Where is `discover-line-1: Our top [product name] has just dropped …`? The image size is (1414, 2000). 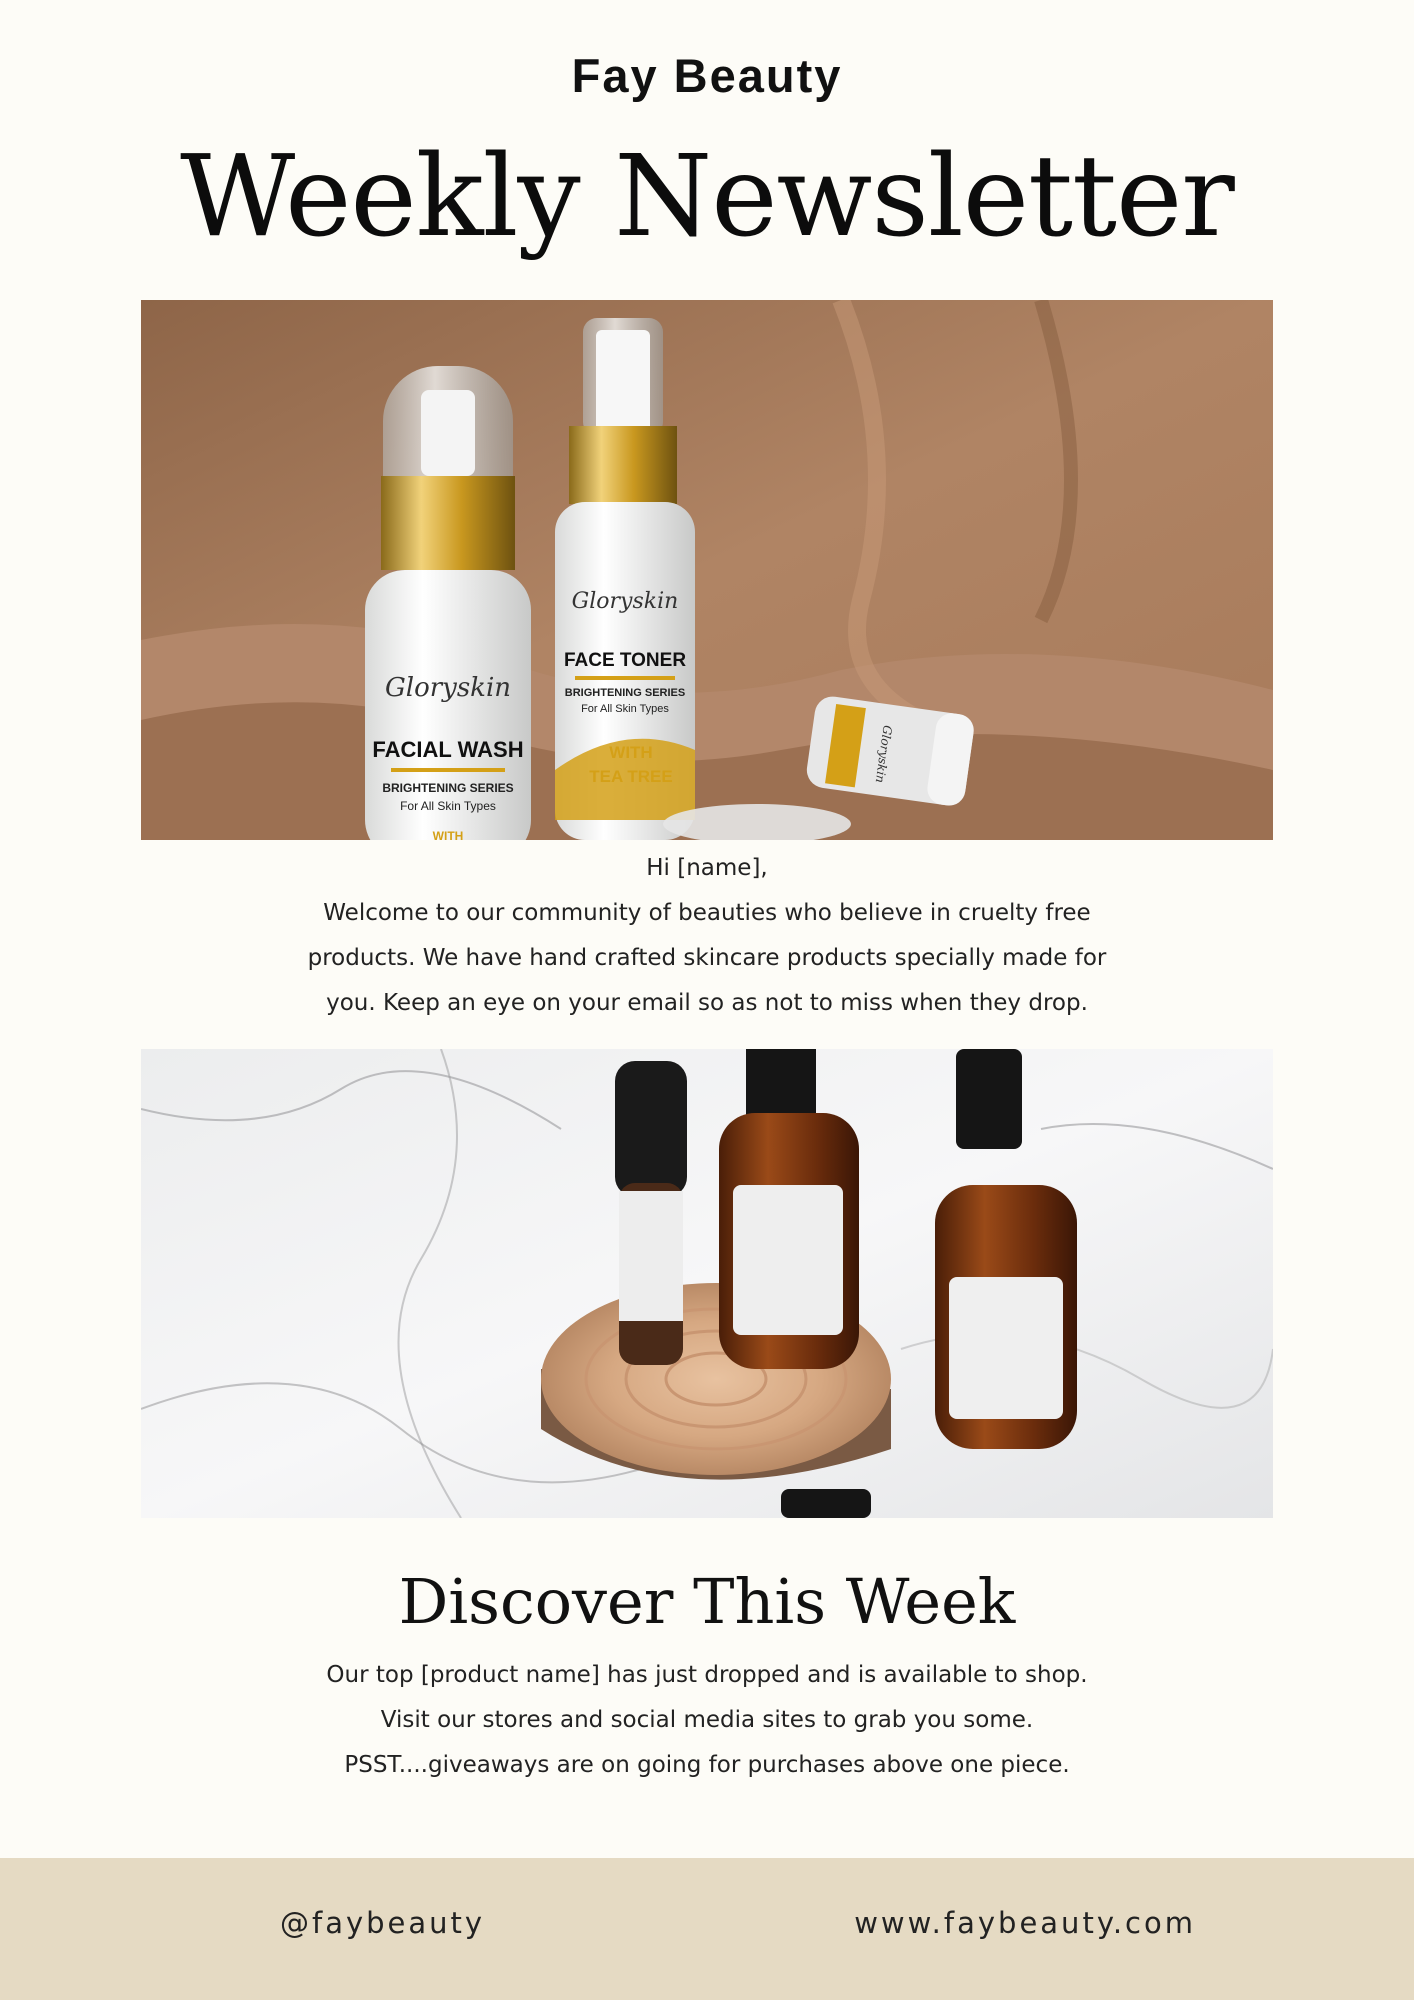 discover-line-1: Our top [product name] has just dropped … is located at coordinates (707, 1675).